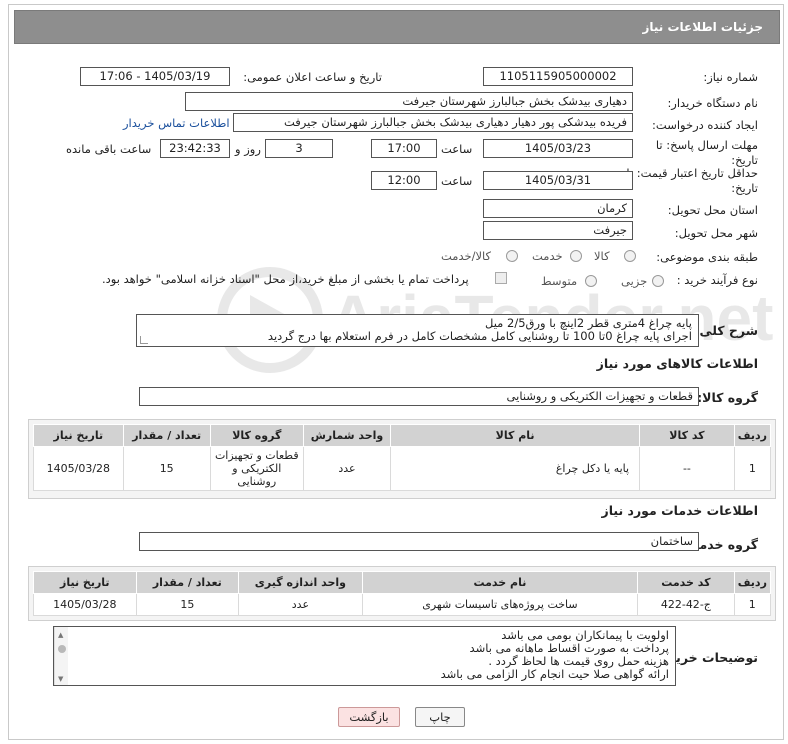 Image resolution: width=788 pixels, height=744 pixels. I want to click on city-field: جیرفت, so click(558, 230).